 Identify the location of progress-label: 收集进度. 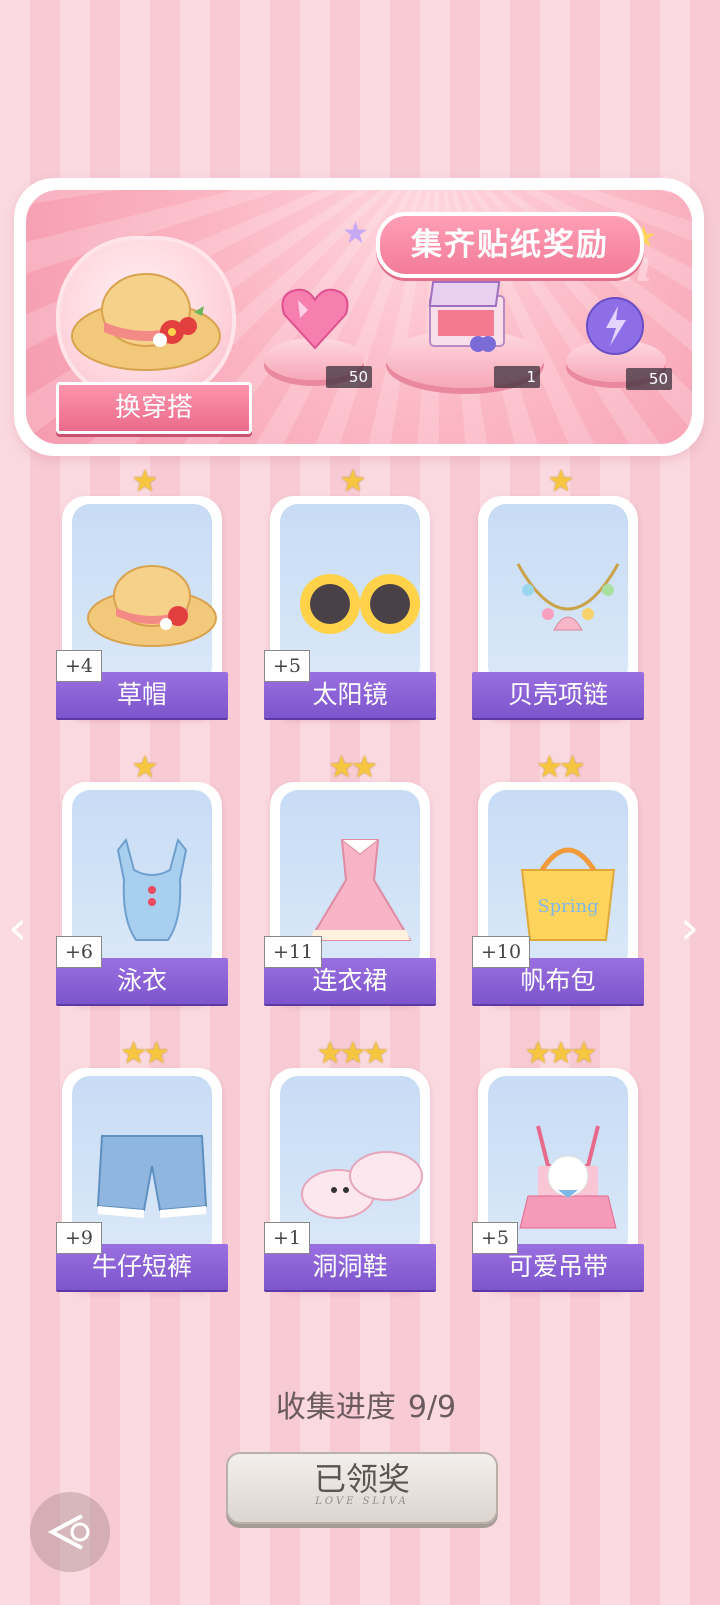
(335, 1407).